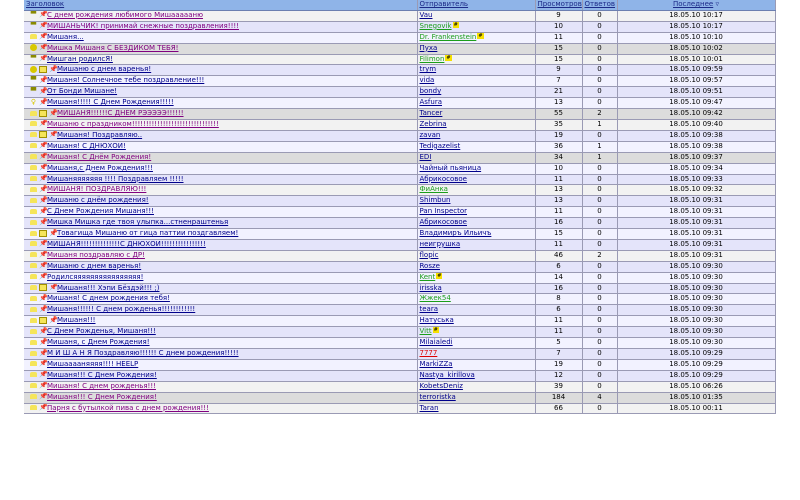 This screenshot has width=800, height=500. Describe the element at coordinates (112, 48) in the screenshot. I see `topic-link: Мишка Мишаня С БЕЗДИКОМ ТЕБЯ!` at that location.